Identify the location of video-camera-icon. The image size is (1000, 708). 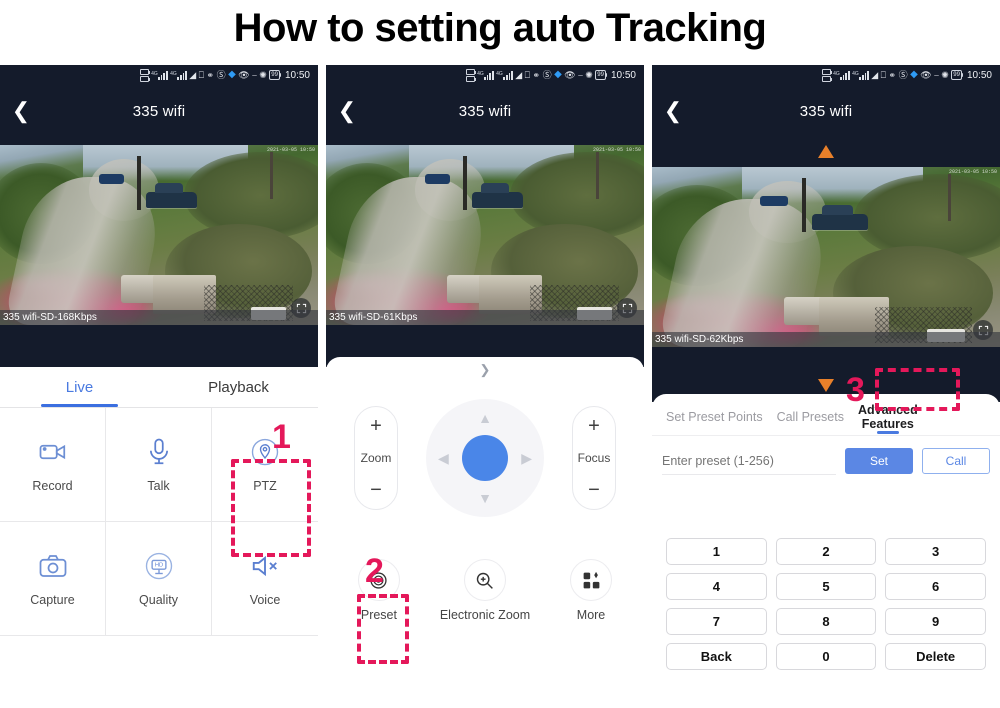
(52, 451).